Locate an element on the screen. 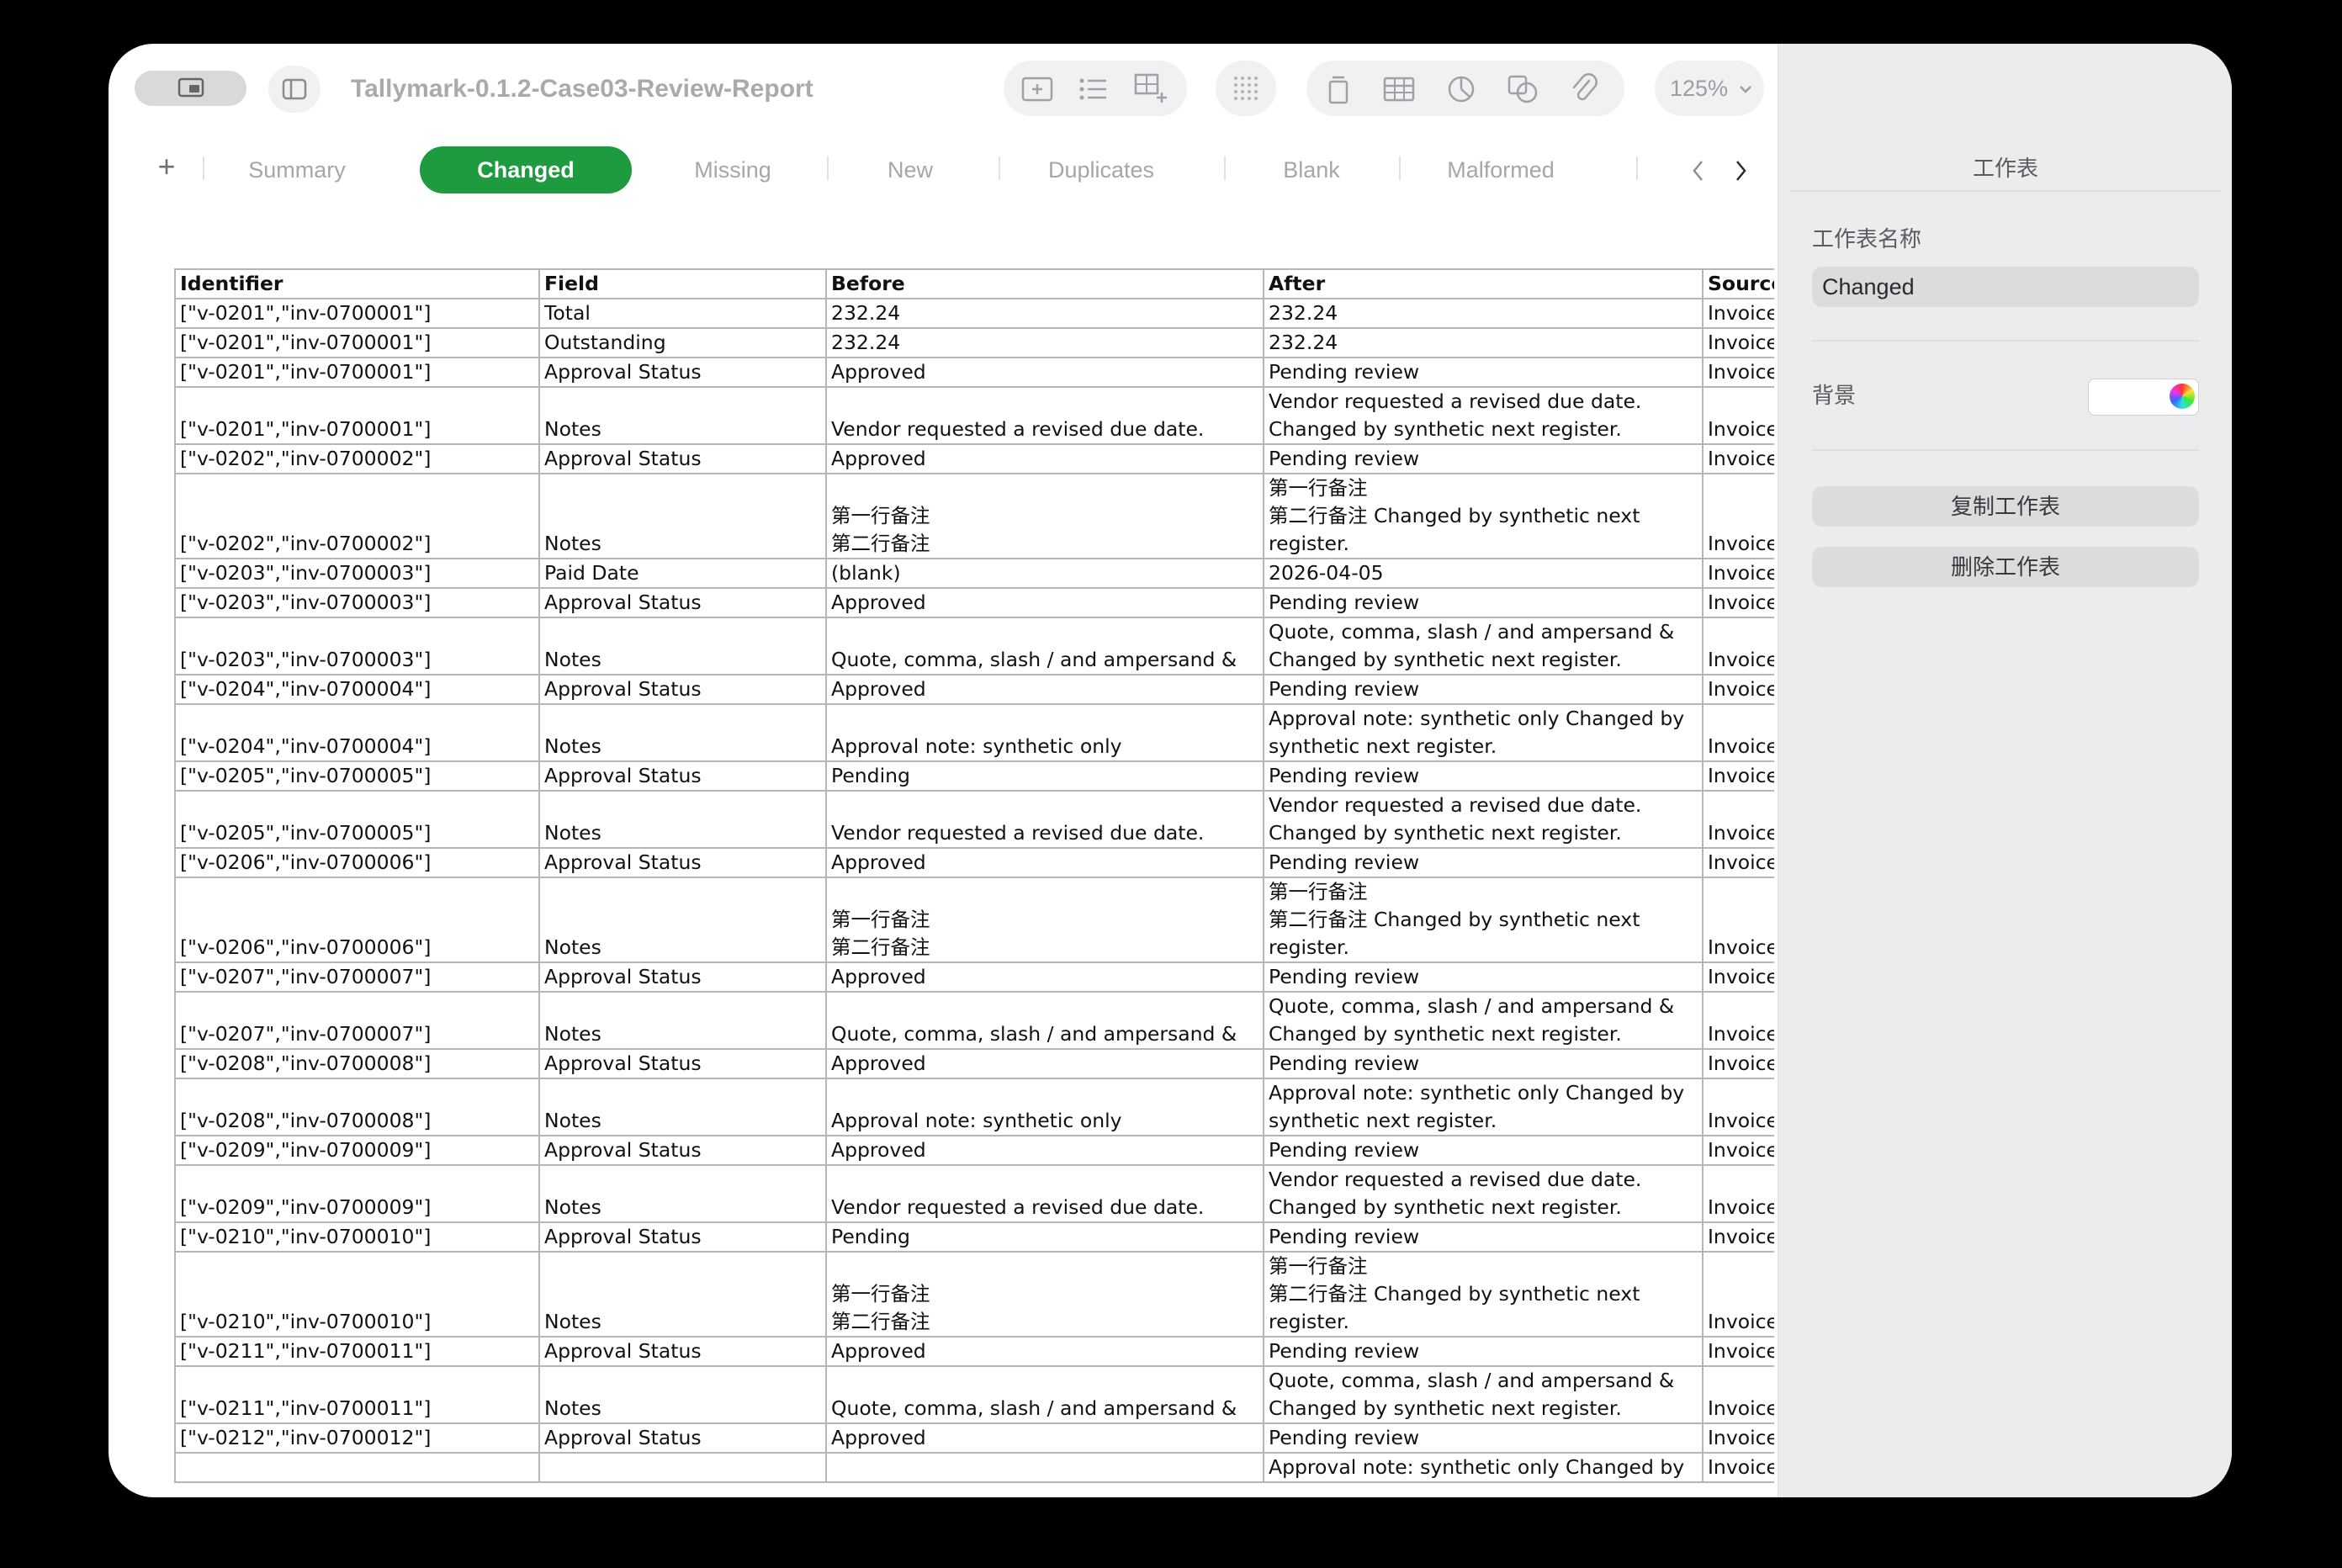 The width and height of the screenshot is (2342, 1568). column-header: Source is located at coordinates (1738, 283).